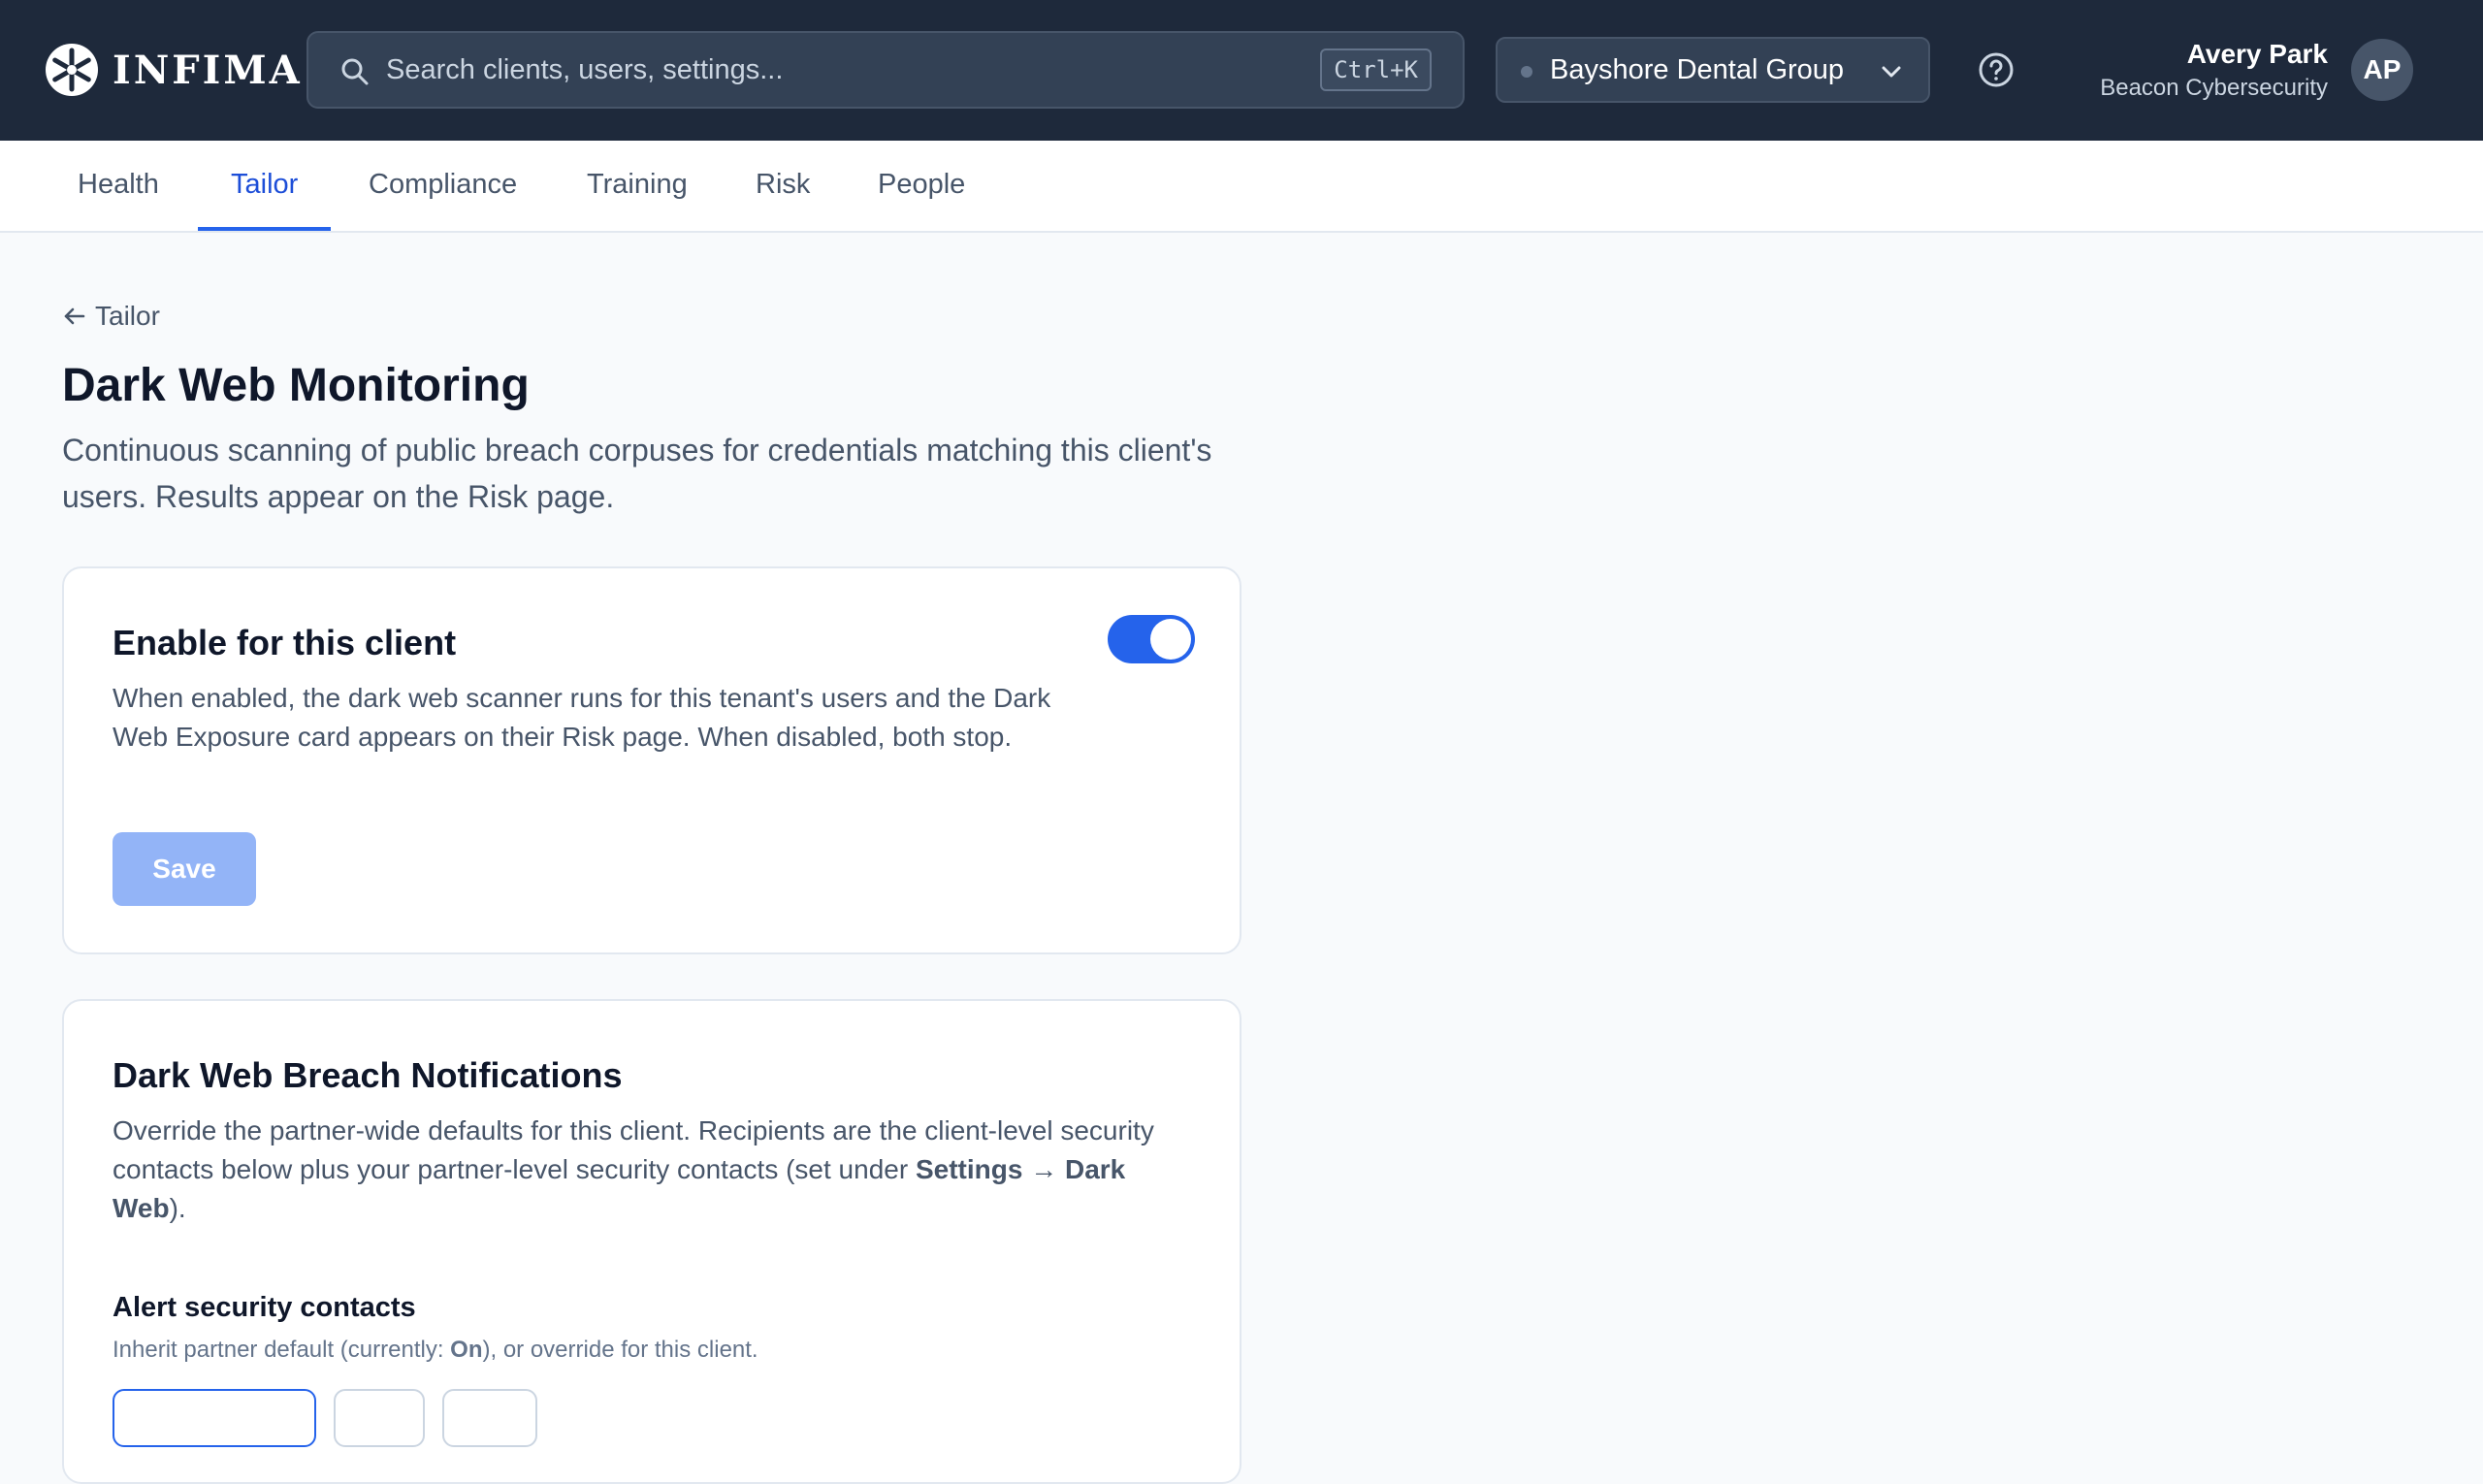 This screenshot has width=2483, height=1484. I want to click on back-link-label: Tailor, so click(128, 316).